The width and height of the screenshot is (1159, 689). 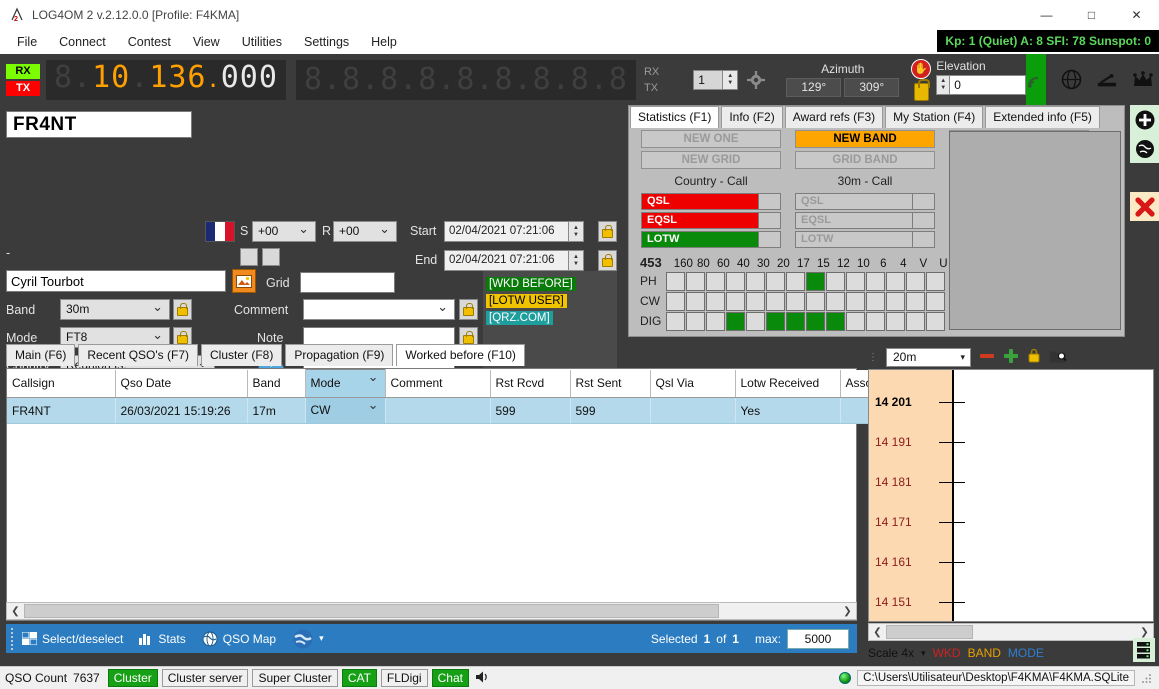 I want to click on col-lotw-received: Lotw Received, so click(x=788, y=383).